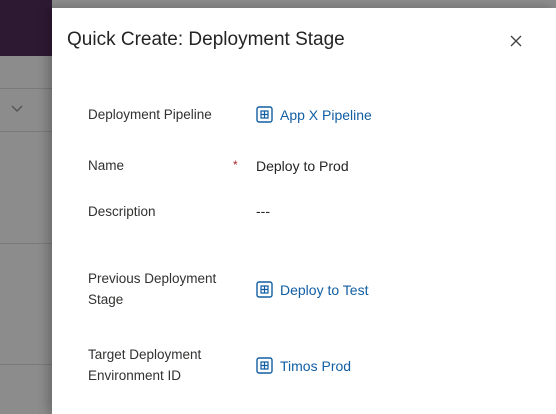 The image size is (556, 414). What do you see at coordinates (152, 289) in the screenshot?
I see `previous-stage-label: Previous Deployment Stage` at bounding box center [152, 289].